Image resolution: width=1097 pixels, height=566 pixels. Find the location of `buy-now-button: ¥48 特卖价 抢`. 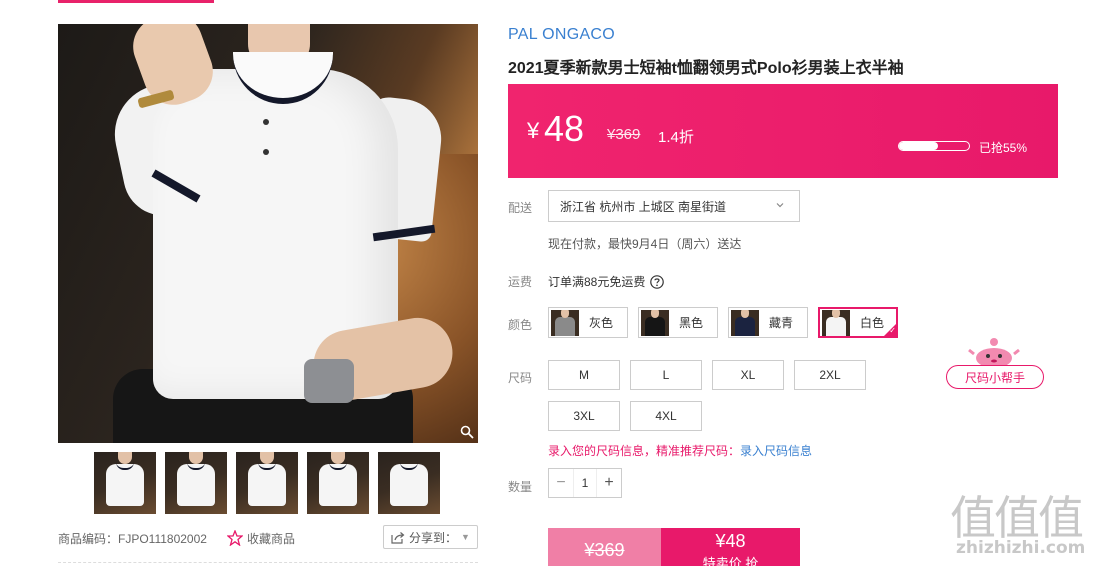

buy-now-button: ¥48 特卖价 抢 is located at coordinates (730, 547).